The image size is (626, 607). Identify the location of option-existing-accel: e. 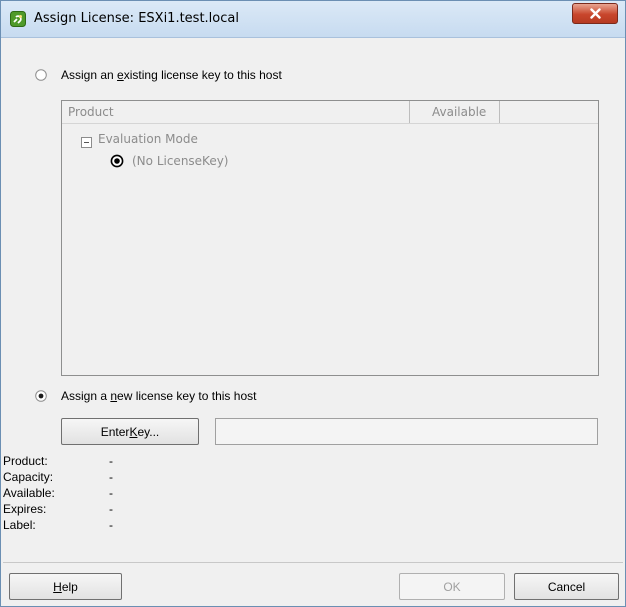
(120, 75).